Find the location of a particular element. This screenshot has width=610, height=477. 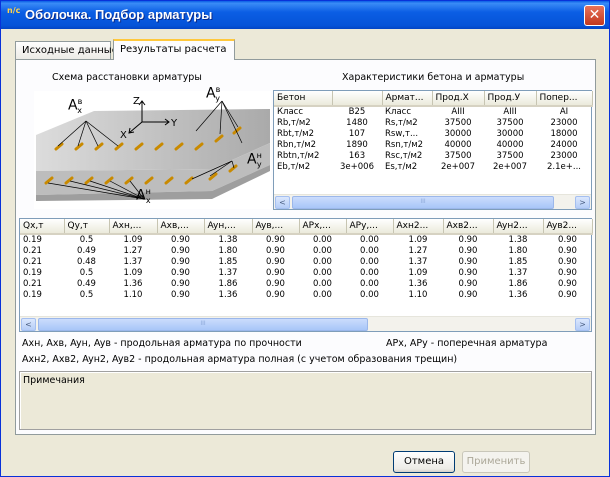

table-row: Класс B25 Класс AIII AIII AI is located at coordinates (433, 112).